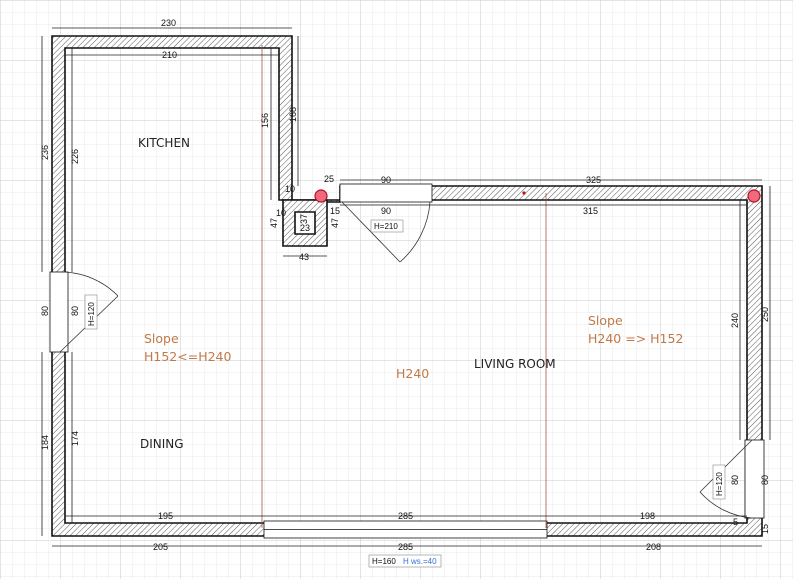 The width and height of the screenshot is (793, 579). I want to click on dim-bottom-195: 195, so click(165, 516).